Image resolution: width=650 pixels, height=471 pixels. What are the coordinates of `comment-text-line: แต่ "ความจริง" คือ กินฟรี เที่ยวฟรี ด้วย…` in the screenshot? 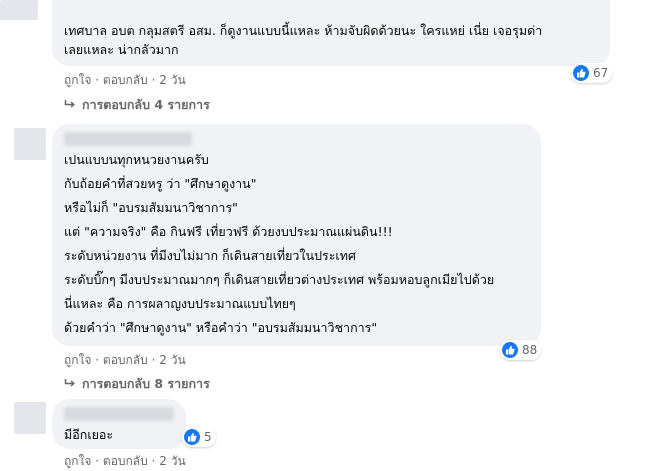 It's located at (228, 231).